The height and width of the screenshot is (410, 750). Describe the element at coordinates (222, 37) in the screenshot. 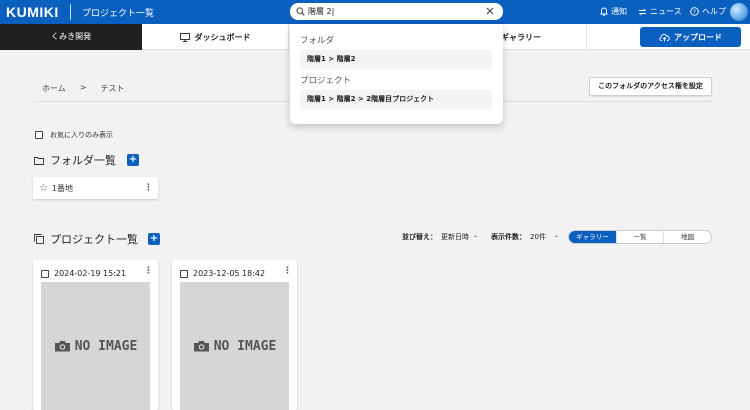

I see `tab-dashboard-label: ダッシュボード` at that location.